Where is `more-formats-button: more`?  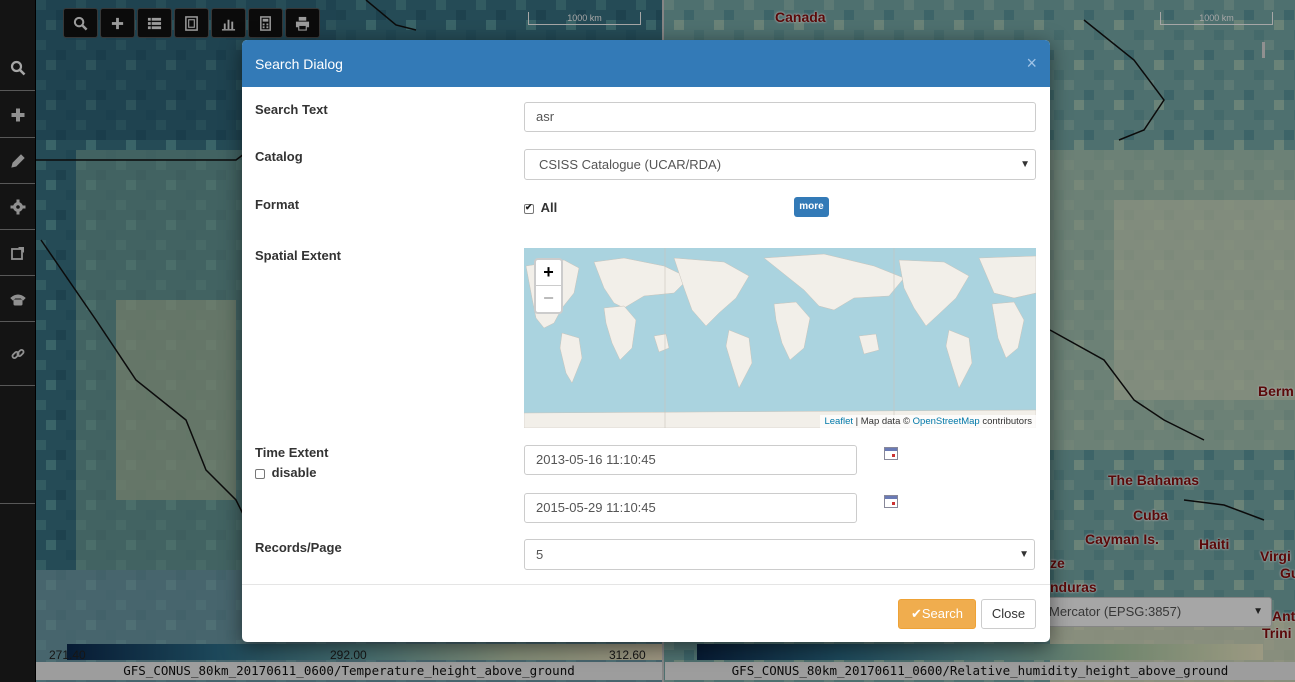
more-formats-button: more is located at coordinates (811, 207).